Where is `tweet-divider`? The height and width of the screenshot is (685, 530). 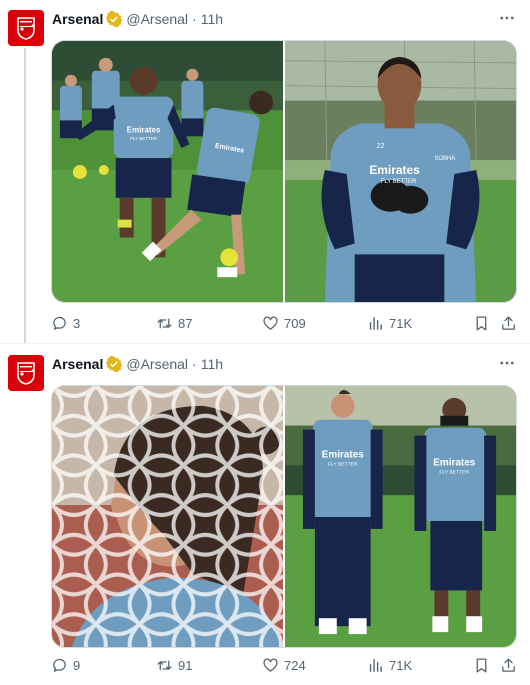 tweet-divider is located at coordinates (265, 343).